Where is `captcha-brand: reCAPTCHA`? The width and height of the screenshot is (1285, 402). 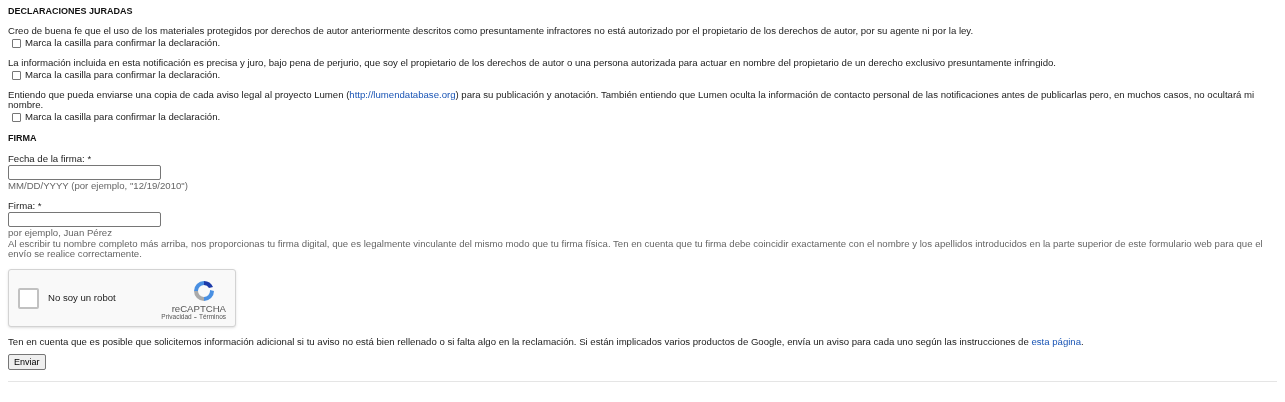
captcha-brand: reCAPTCHA is located at coordinates (198, 308).